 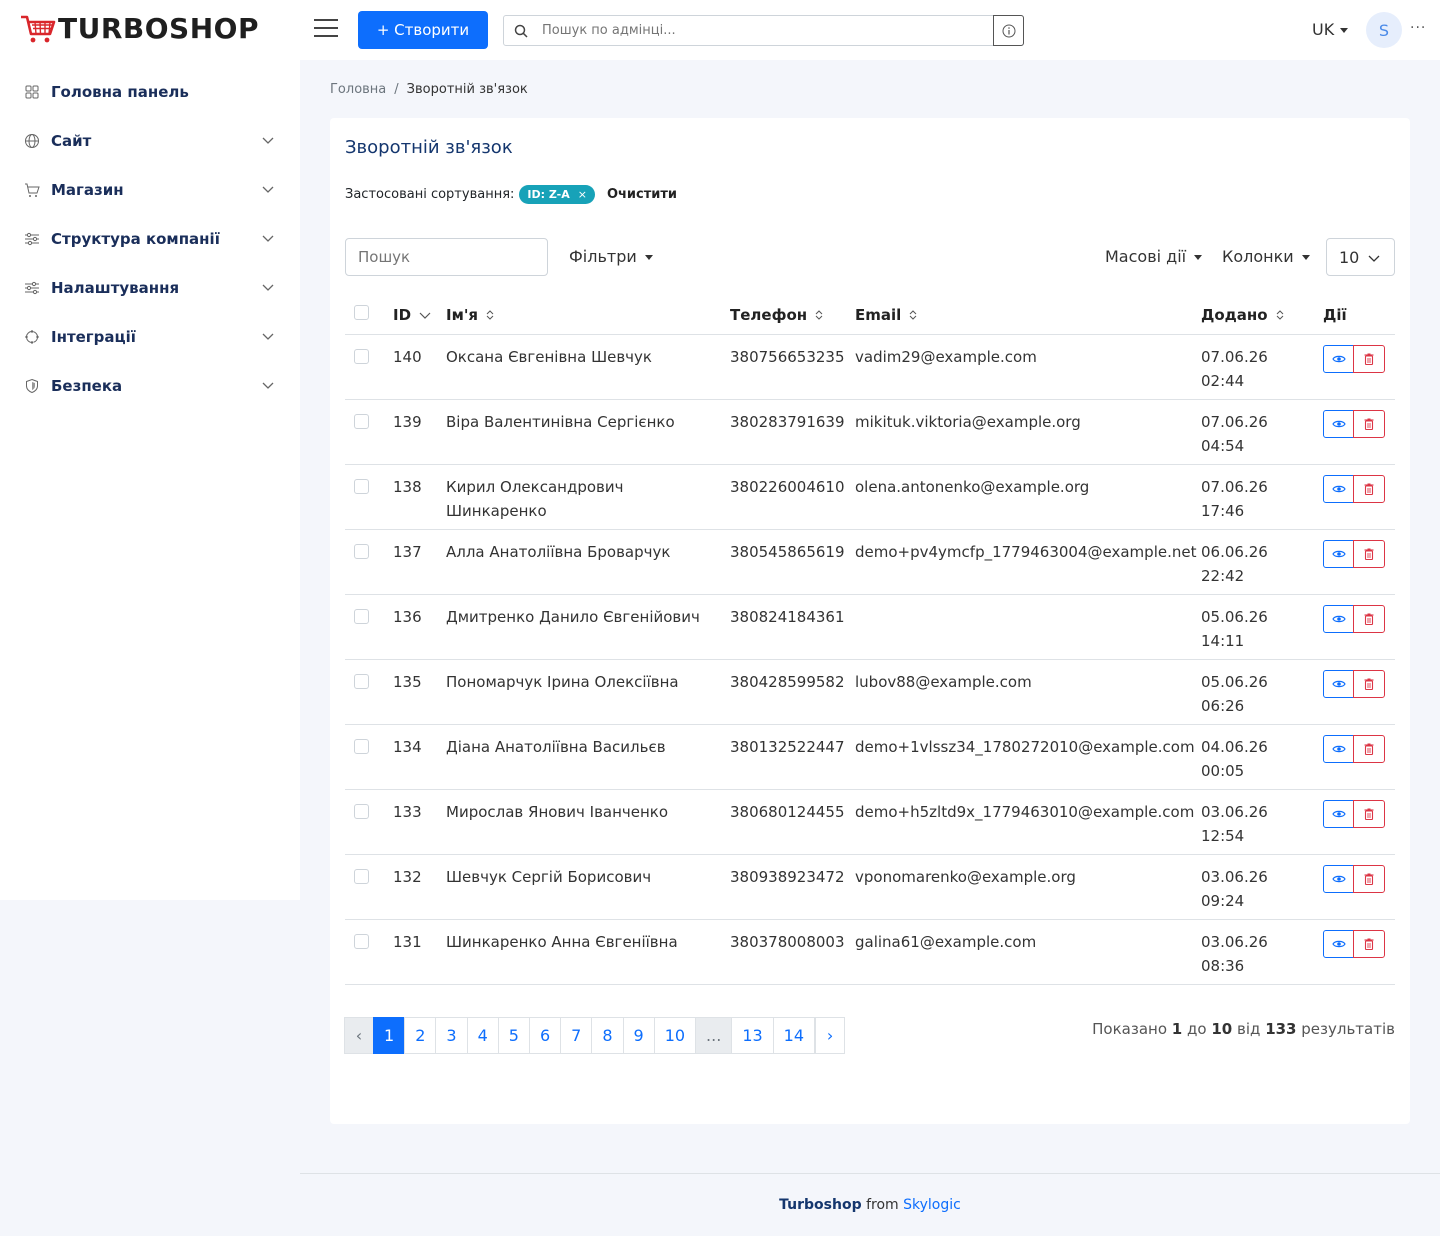 What do you see at coordinates (513, 1035) in the screenshot?
I see `pagination-page-5: 5` at bounding box center [513, 1035].